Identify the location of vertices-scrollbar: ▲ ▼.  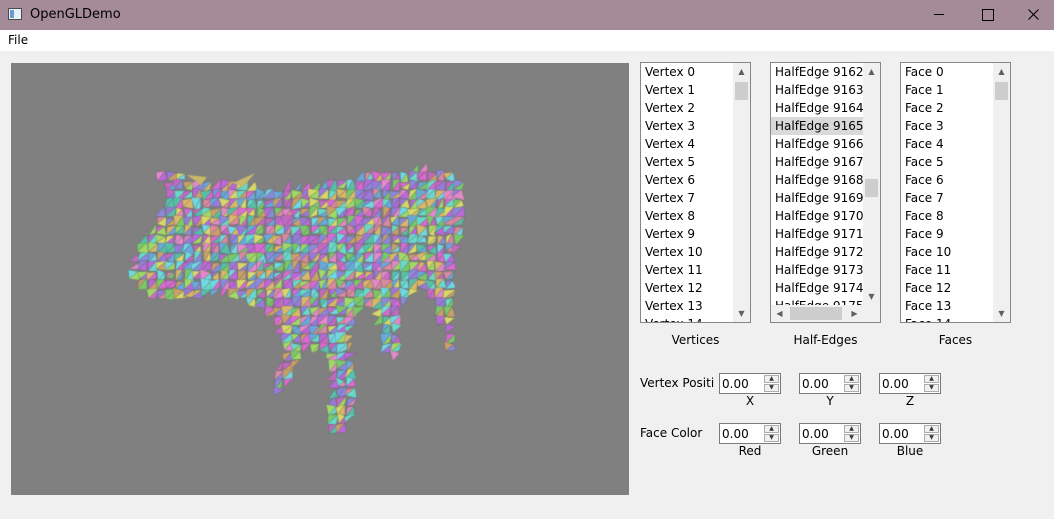
(741, 192).